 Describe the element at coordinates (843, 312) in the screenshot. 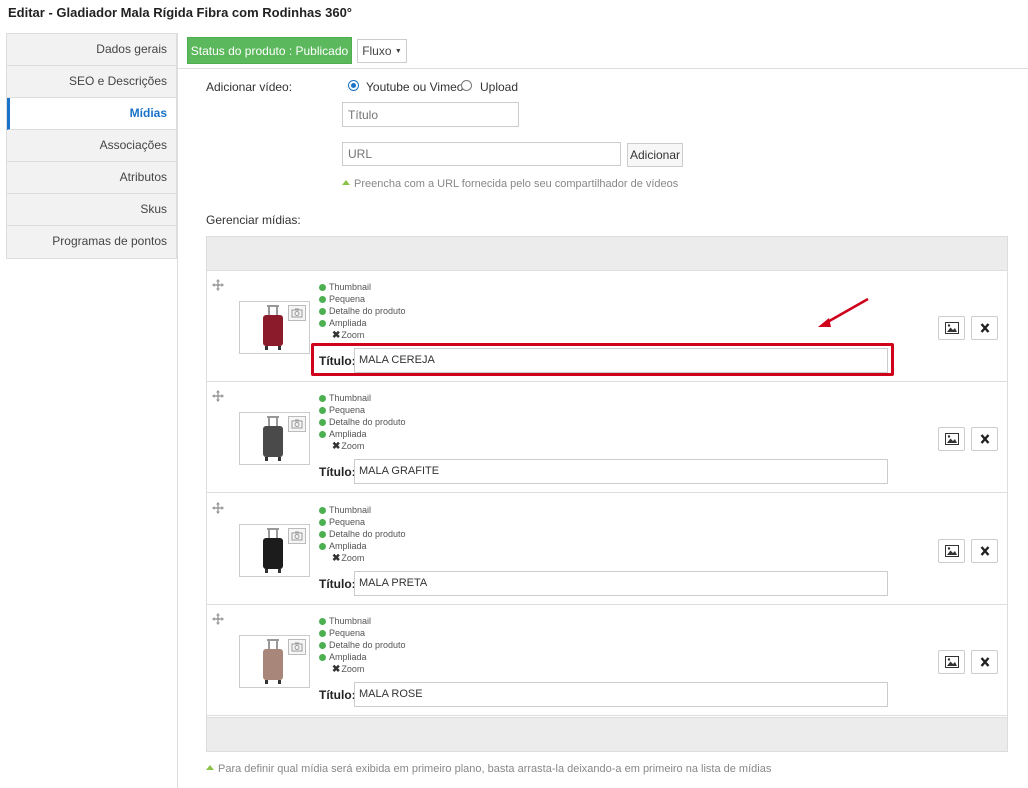

I see `red-arrow-annotation` at that location.